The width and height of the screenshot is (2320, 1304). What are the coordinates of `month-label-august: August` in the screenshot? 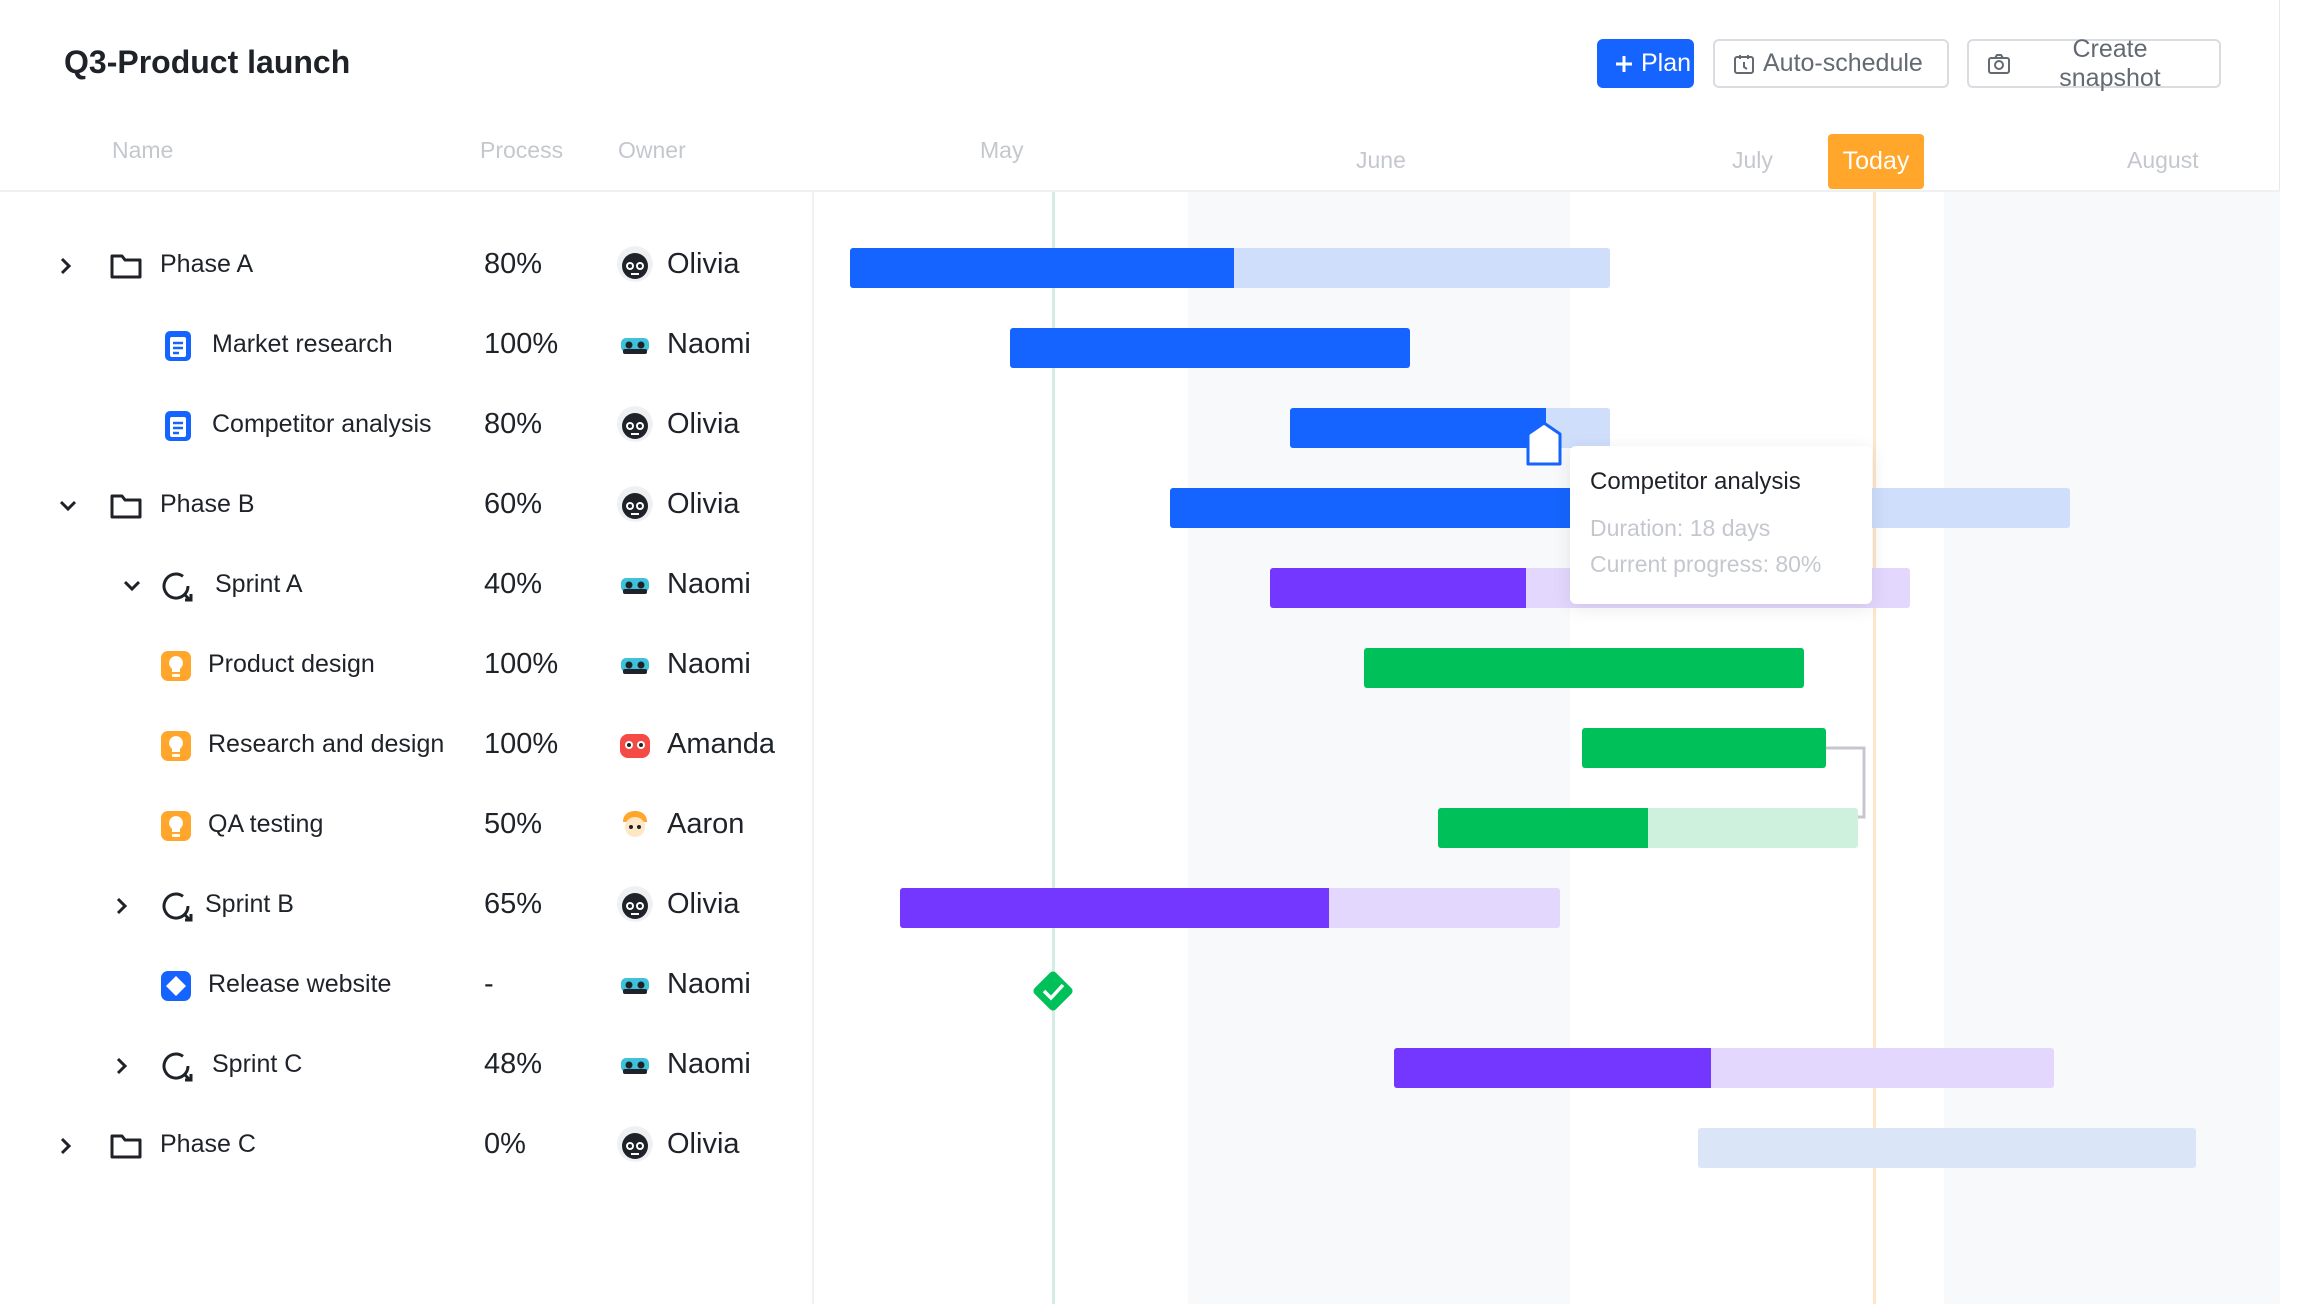 It's located at (2163, 160).